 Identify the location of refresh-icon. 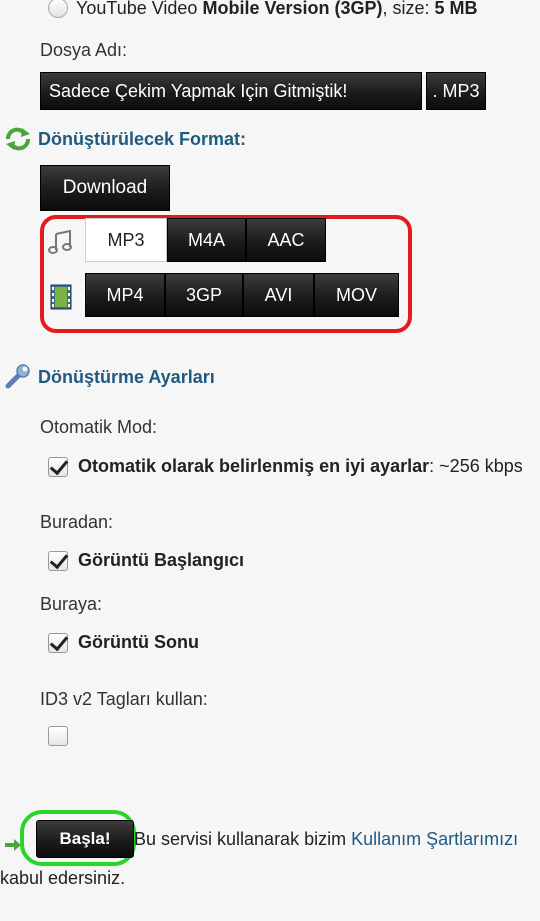
(18, 139).